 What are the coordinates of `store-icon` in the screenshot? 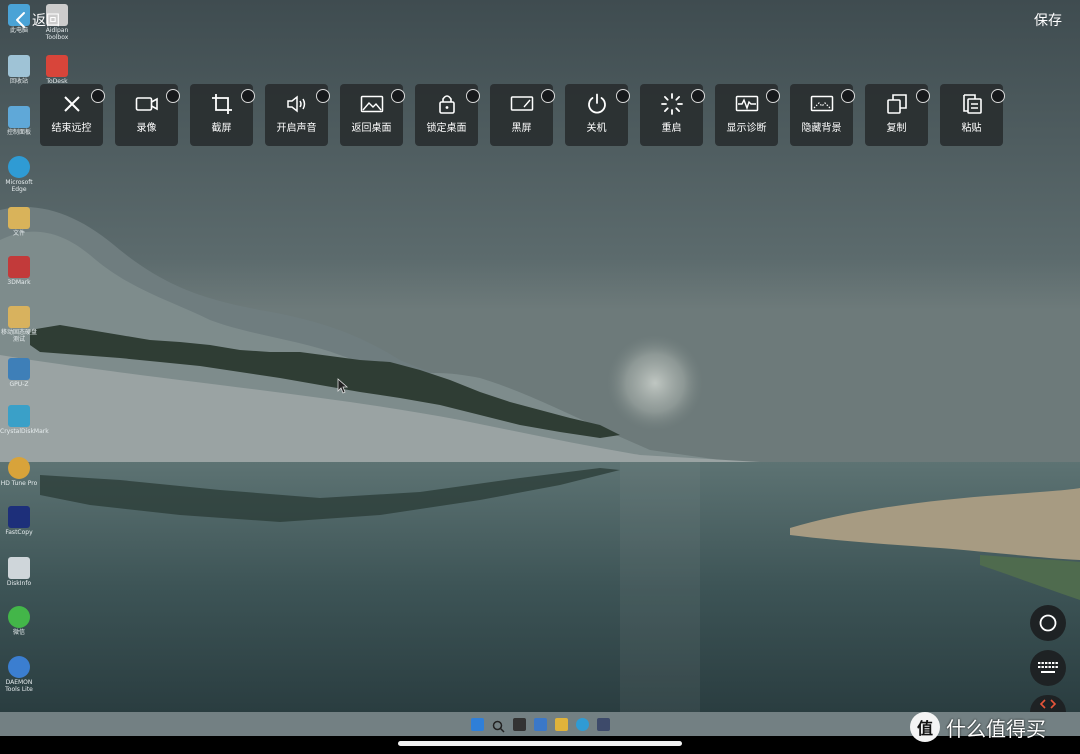 It's located at (603, 724).